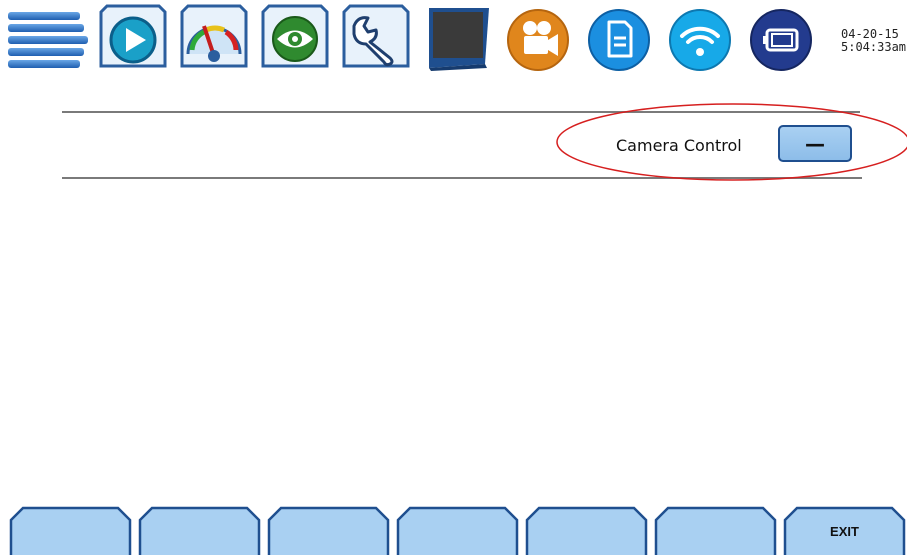  Describe the element at coordinates (457, 38) in the screenshot. I see `monitor-icon` at that location.